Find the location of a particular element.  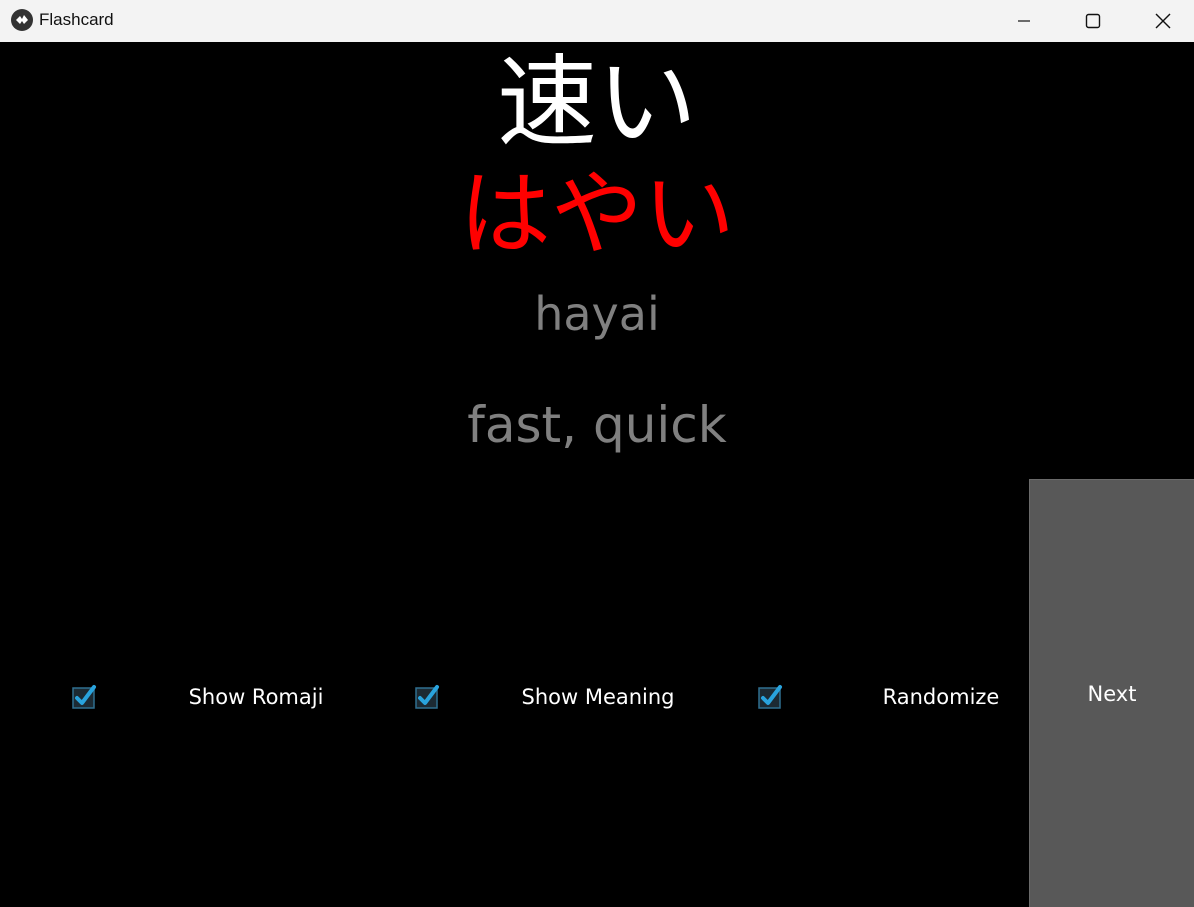

app-logo-icon is located at coordinates (22, 20).